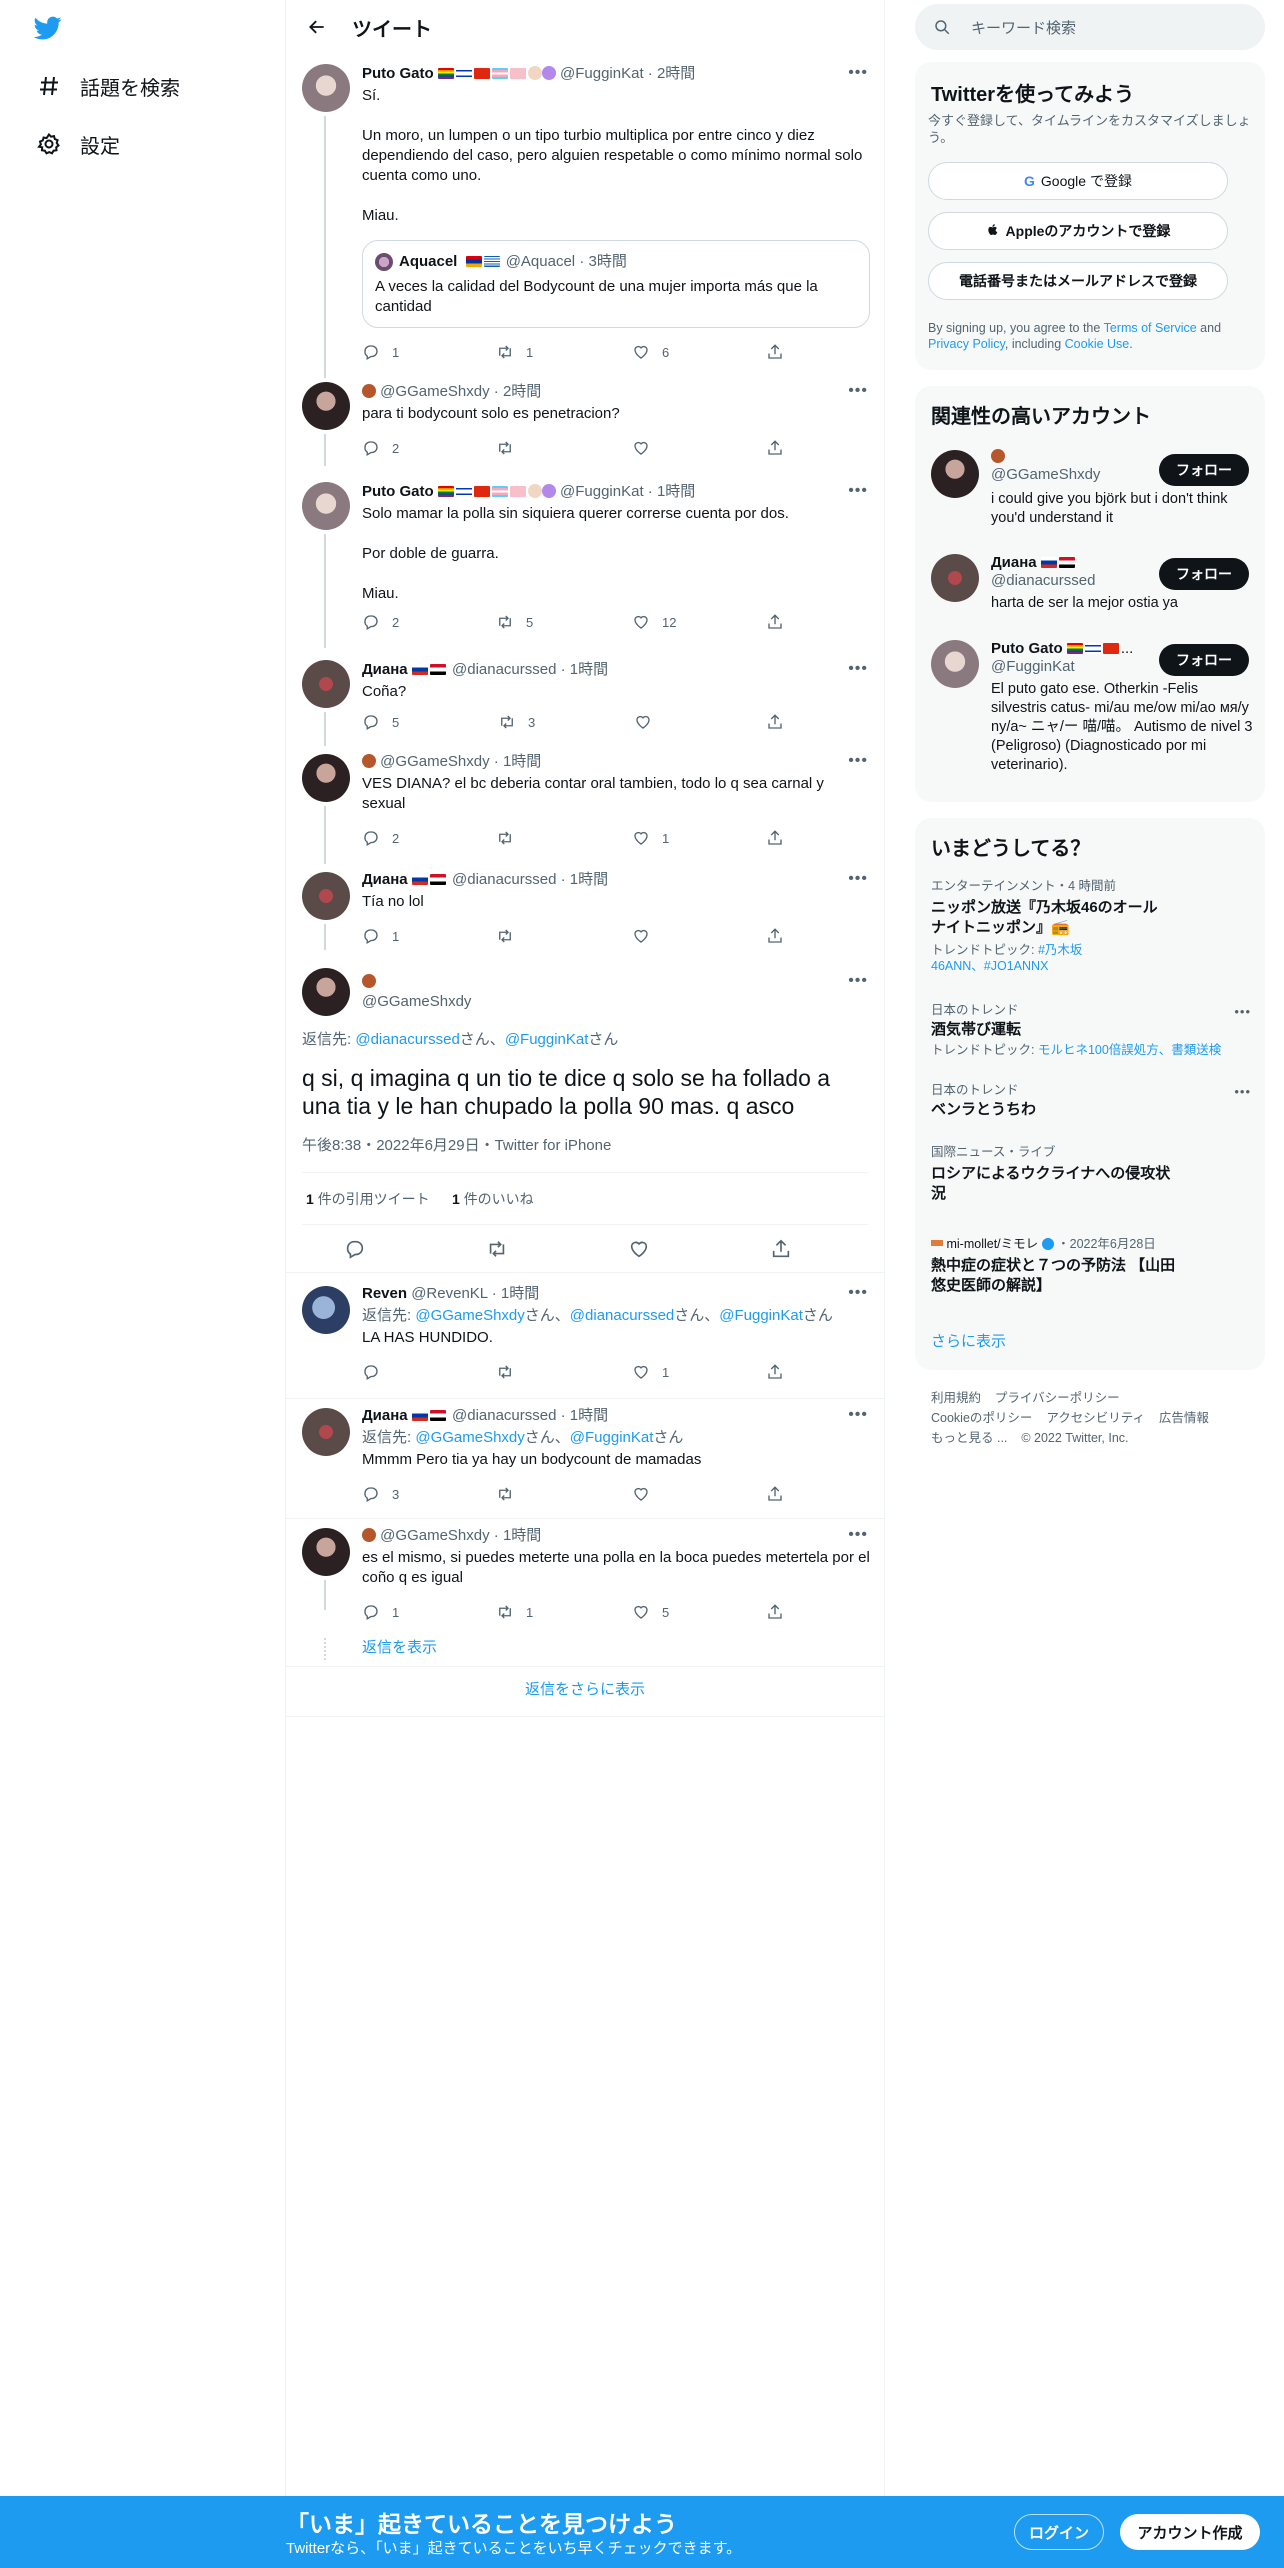 The image size is (1284, 2568). What do you see at coordinates (1059, 2532) in the screenshot?
I see `login-button: ログイン` at bounding box center [1059, 2532].